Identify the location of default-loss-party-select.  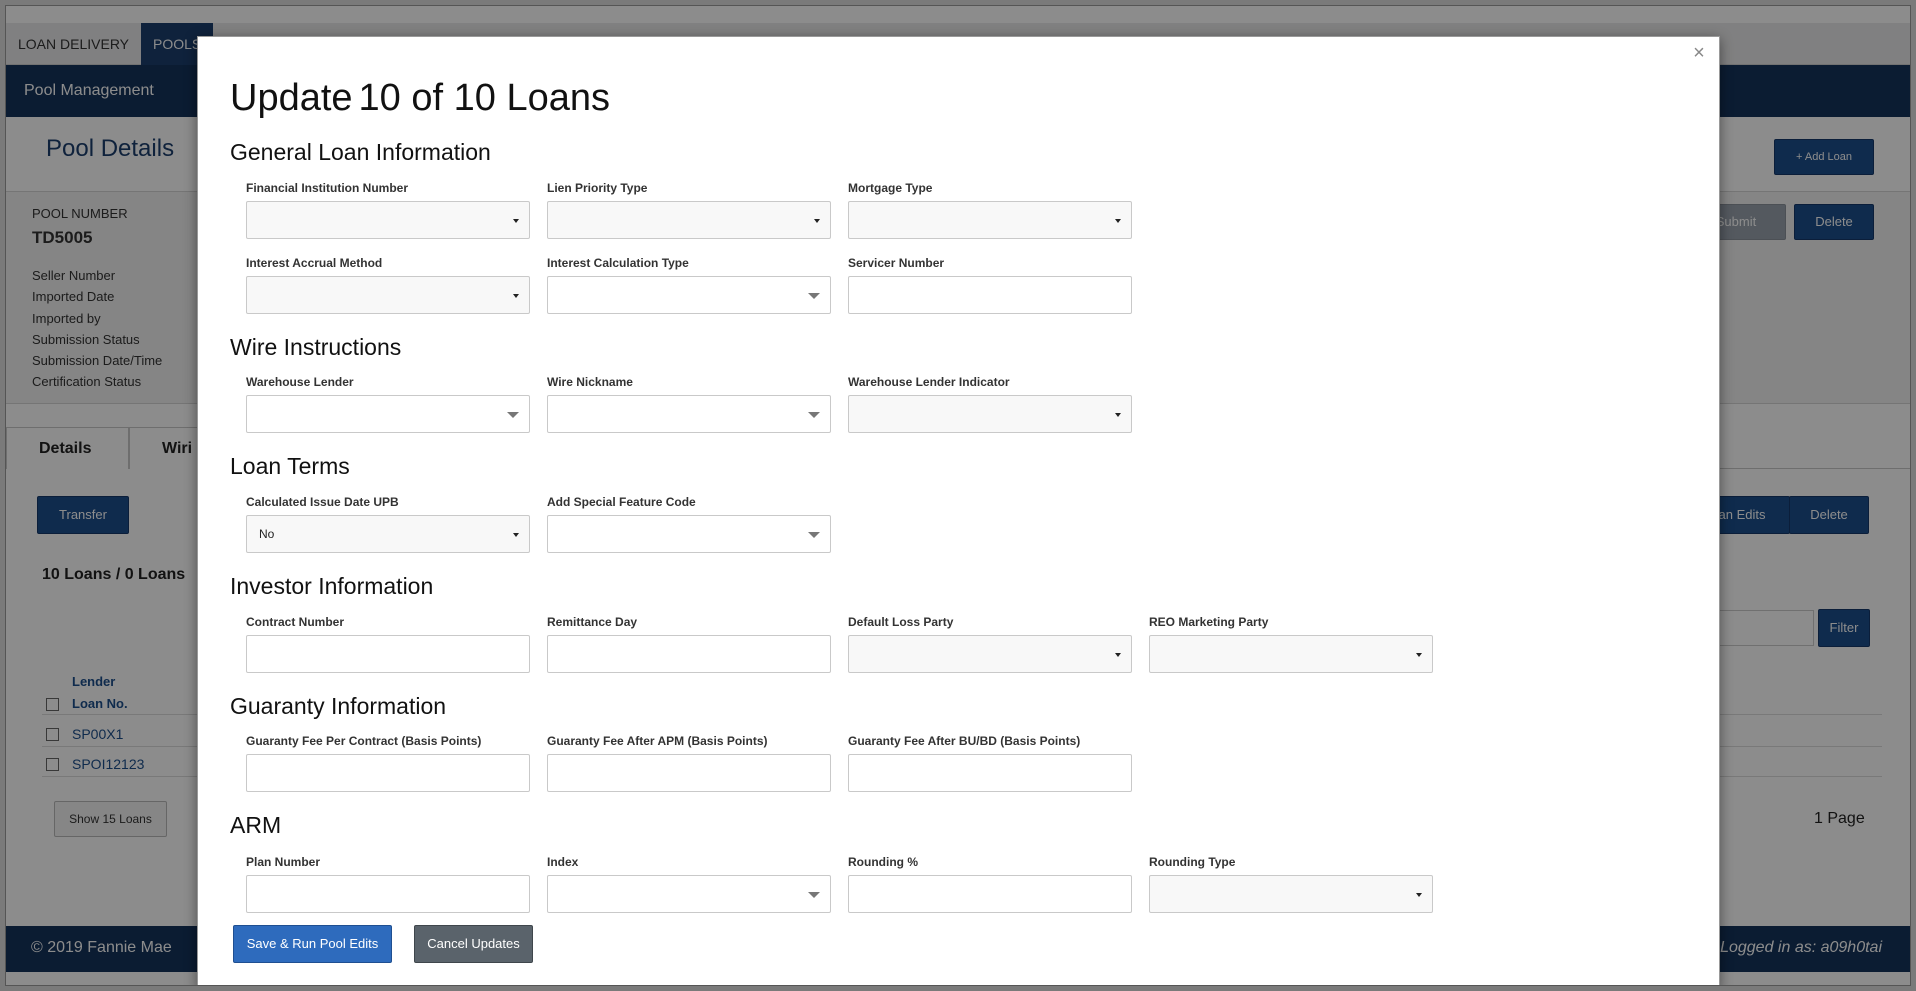
(990, 654).